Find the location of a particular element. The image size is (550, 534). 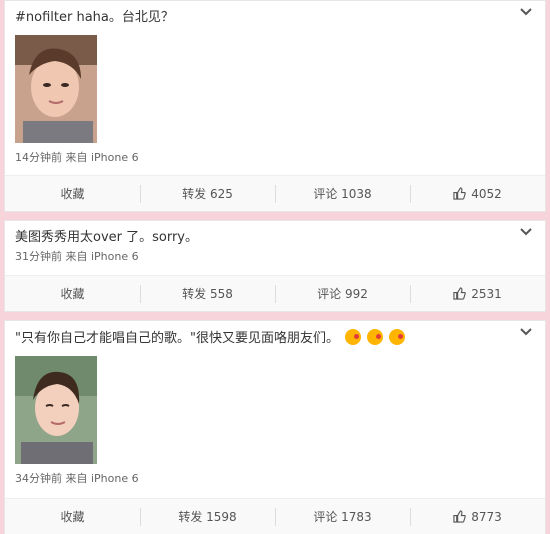

post-text: #nofilter haha。台北见？ is located at coordinates (94, 17).